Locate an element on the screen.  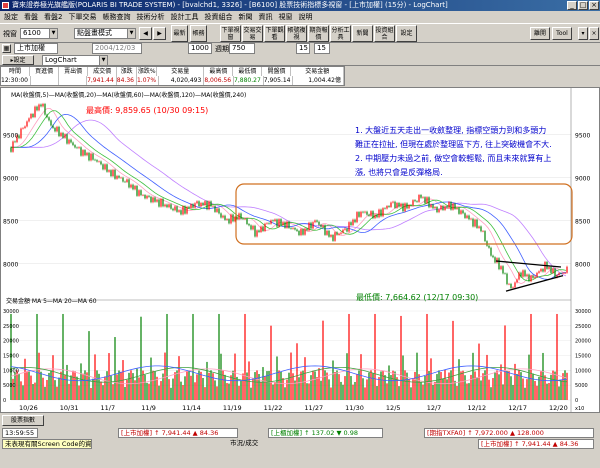
menu-item-9: 資訊 is located at coordinates (265, 17).